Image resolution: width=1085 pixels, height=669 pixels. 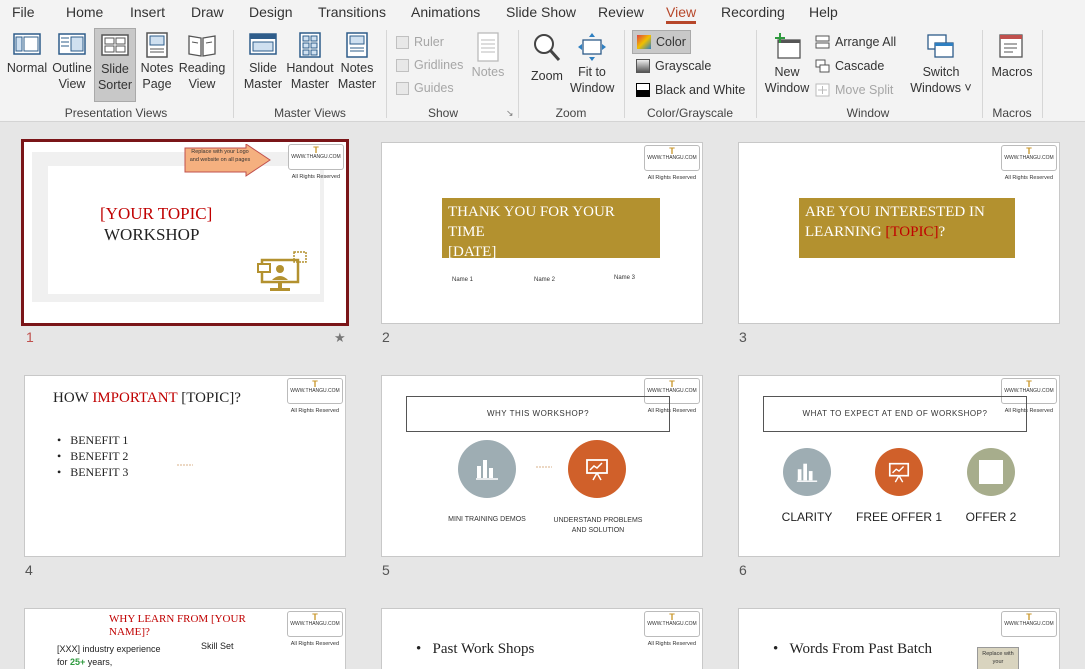 What do you see at coordinates (592, 88) in the screenshot?
I see `fit-to-window-label-2: Window` at bounding box center [592, 88].